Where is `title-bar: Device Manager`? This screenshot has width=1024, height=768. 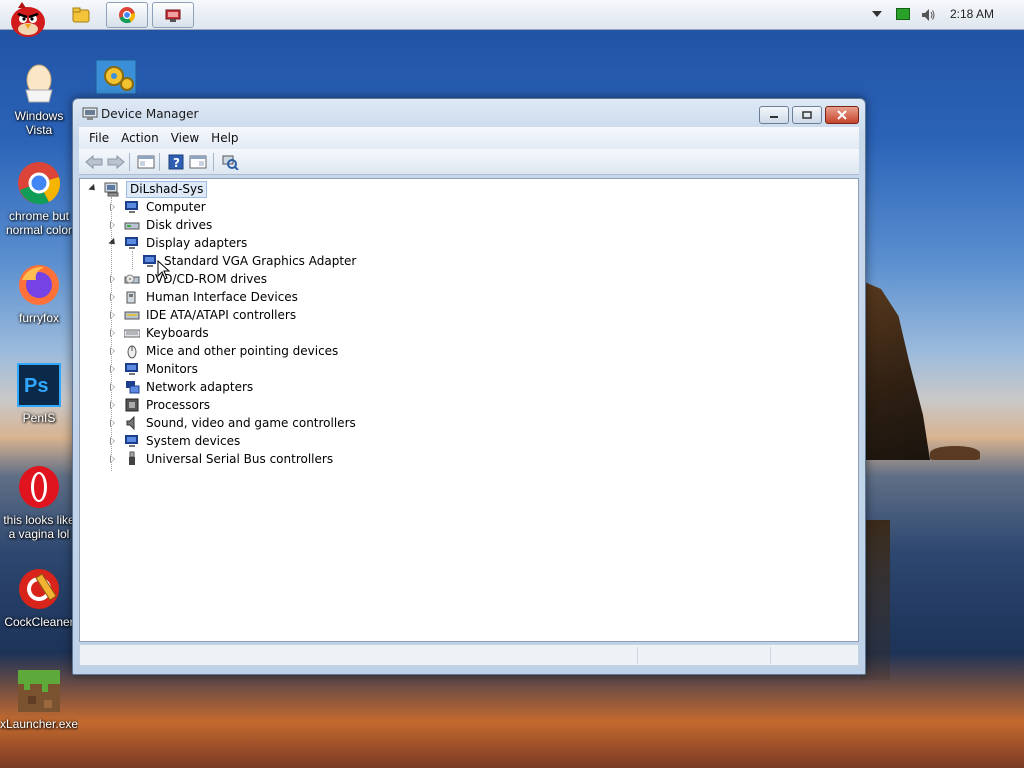
title-bar: Device Manager is located at coordinates (469, 114).